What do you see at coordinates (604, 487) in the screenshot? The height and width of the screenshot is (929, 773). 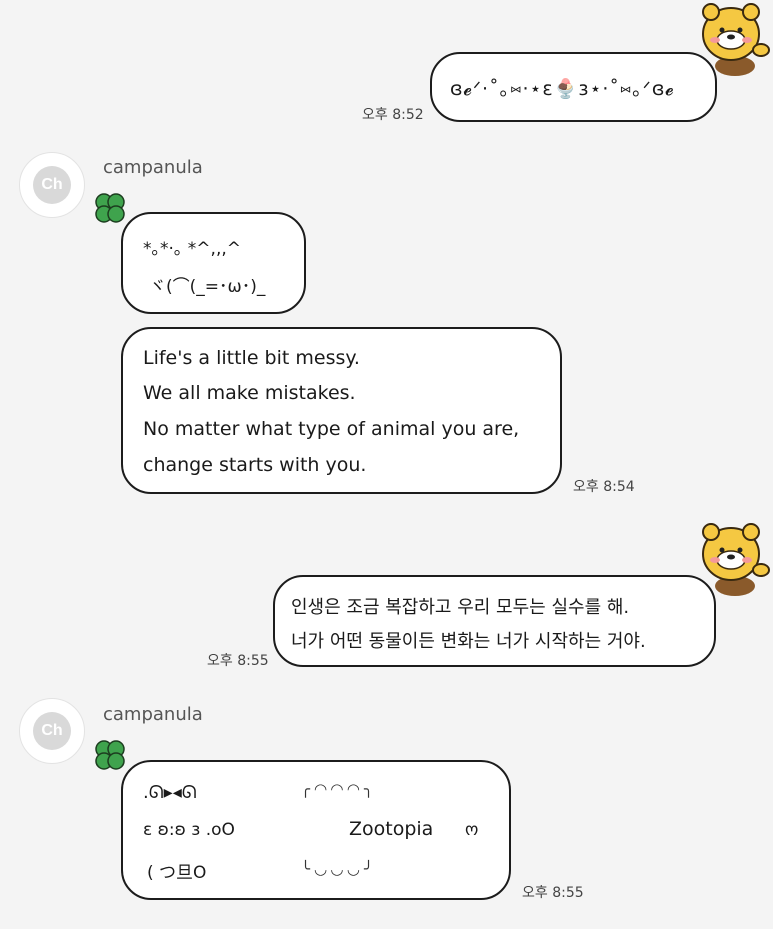 I see `message-timestamp: 오후 8:54` at bounding box center [604, 487].